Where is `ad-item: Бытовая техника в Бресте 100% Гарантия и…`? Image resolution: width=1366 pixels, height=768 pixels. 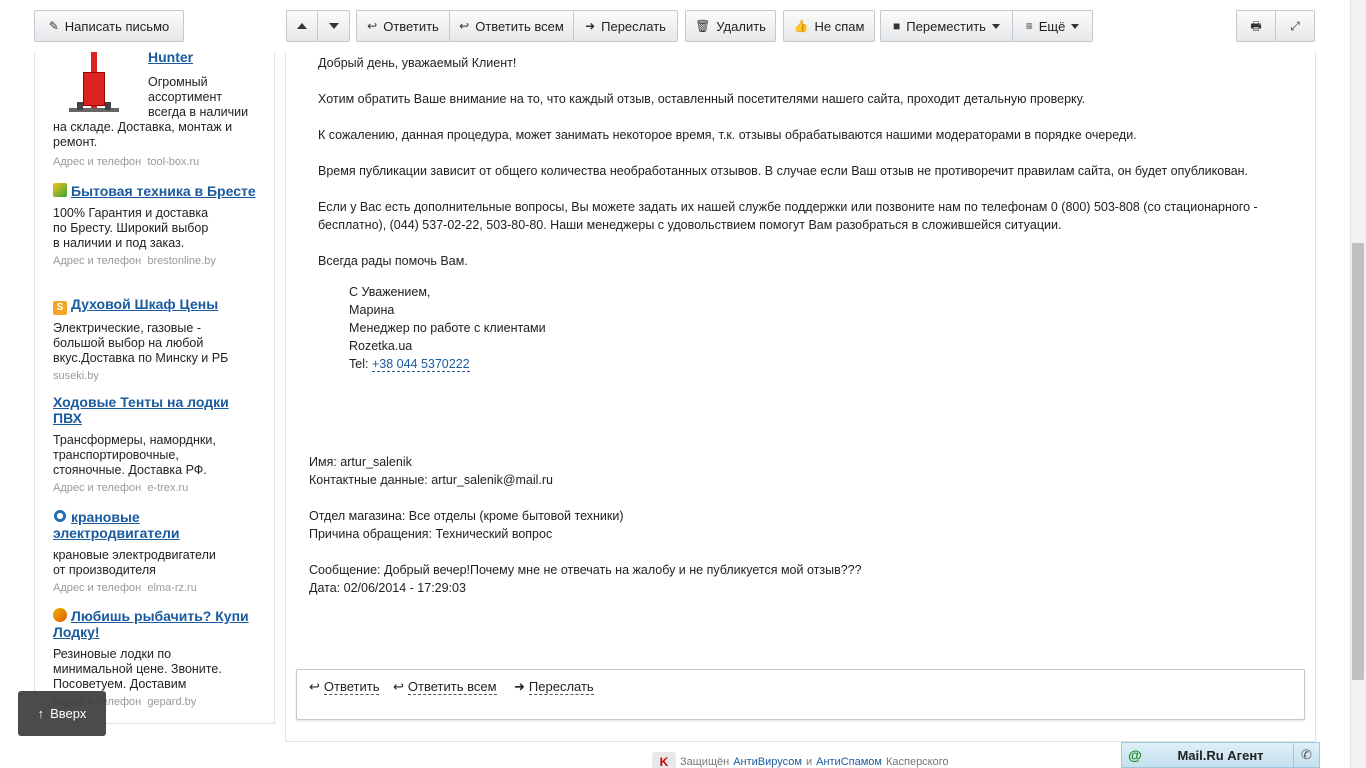
ad-item: Бытовая техника в Бресте 100% Гарантия и… is located at coordinates (156, 226).